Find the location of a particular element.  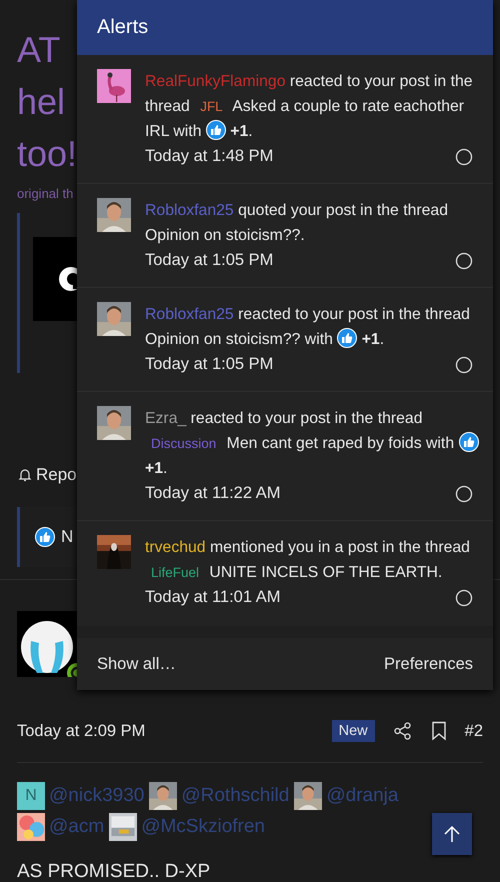

scroll-to-top-button is located at coordinates (452, 834).